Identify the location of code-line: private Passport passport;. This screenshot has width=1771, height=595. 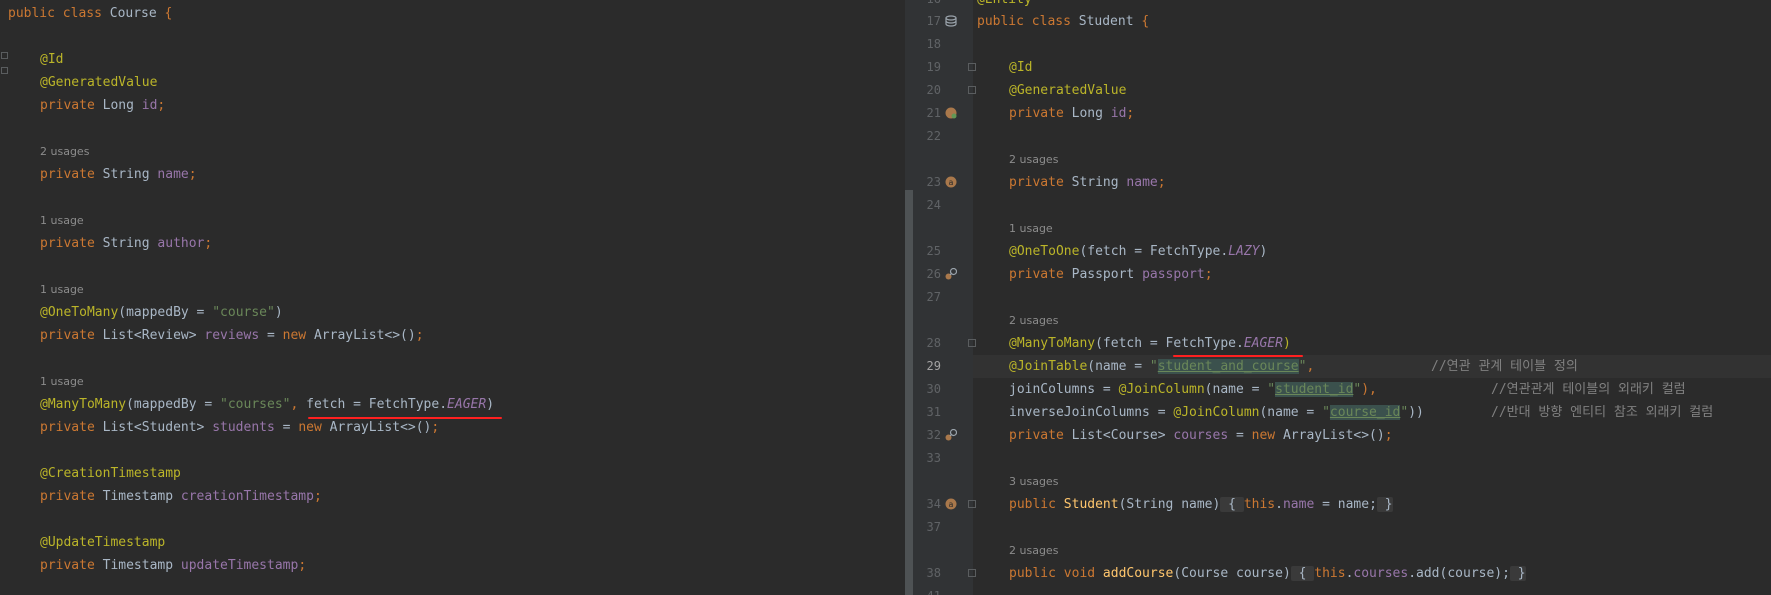
(1111, 274).